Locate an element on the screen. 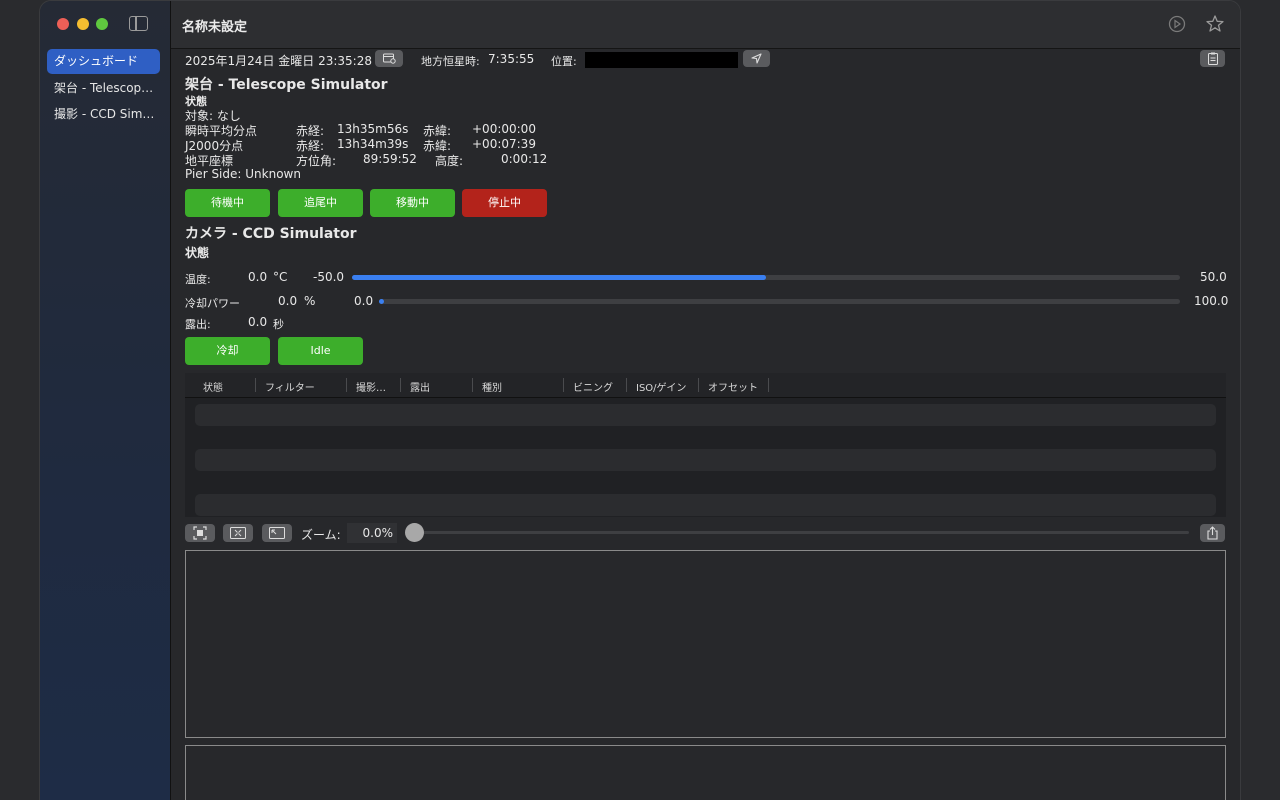 This screenshot has width=1280, height=800. column-header: 状態 is located at coordinates (213, 386).